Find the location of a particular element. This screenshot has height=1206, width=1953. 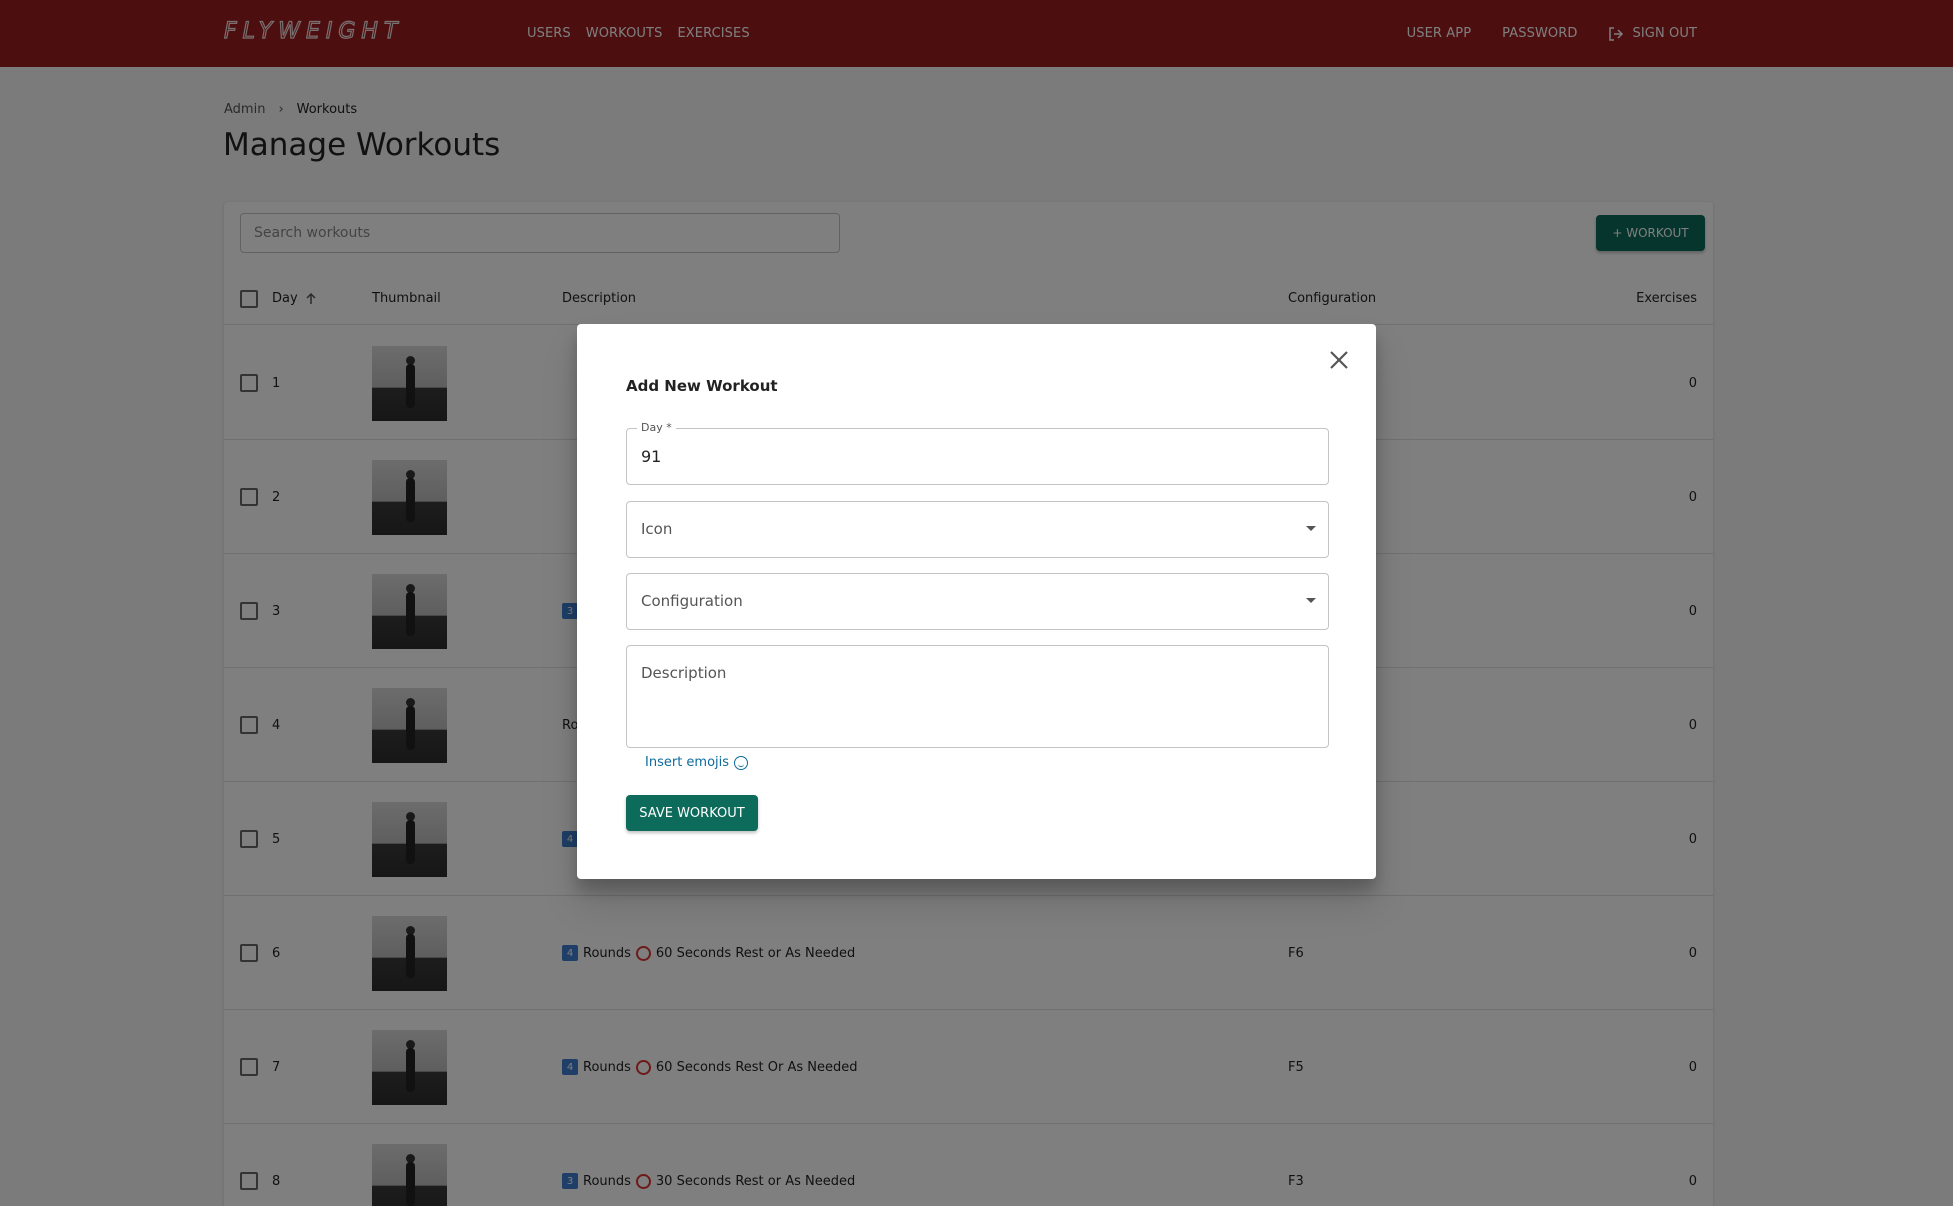

smiley-icon is located at coordinates (741, 762).